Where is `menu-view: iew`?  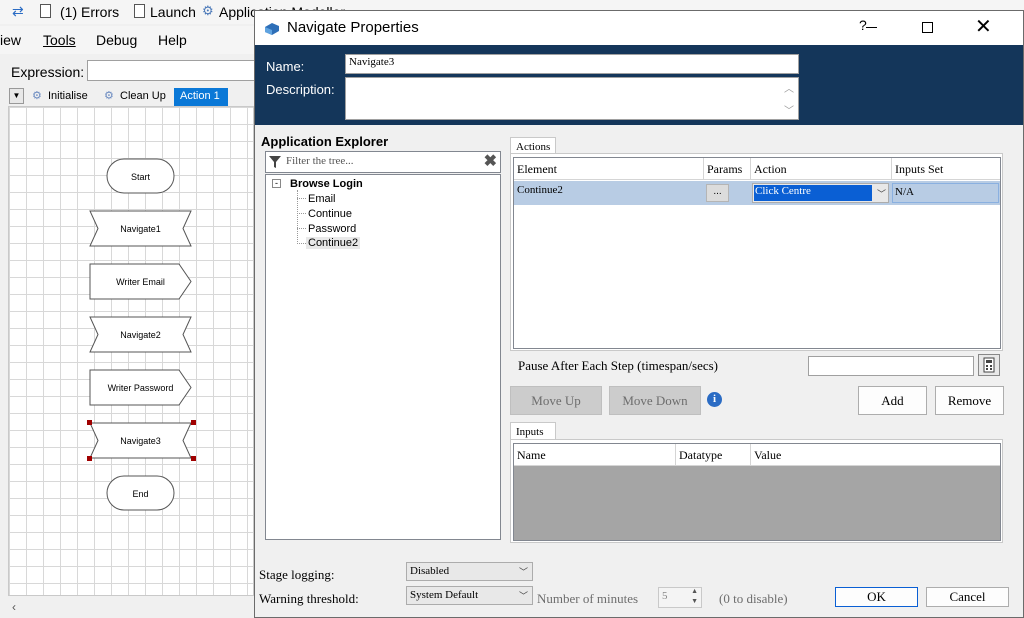
menu-view: iew is located at coordinates (10, 40).